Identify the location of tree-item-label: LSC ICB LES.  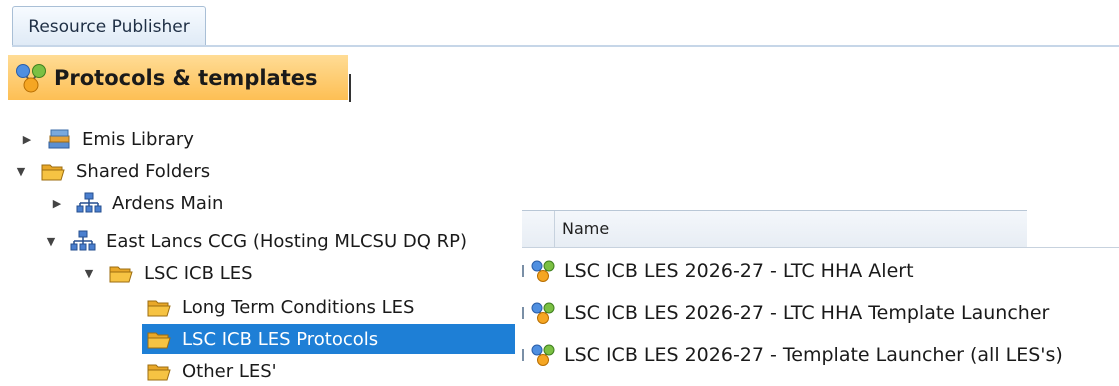
(198, 273).